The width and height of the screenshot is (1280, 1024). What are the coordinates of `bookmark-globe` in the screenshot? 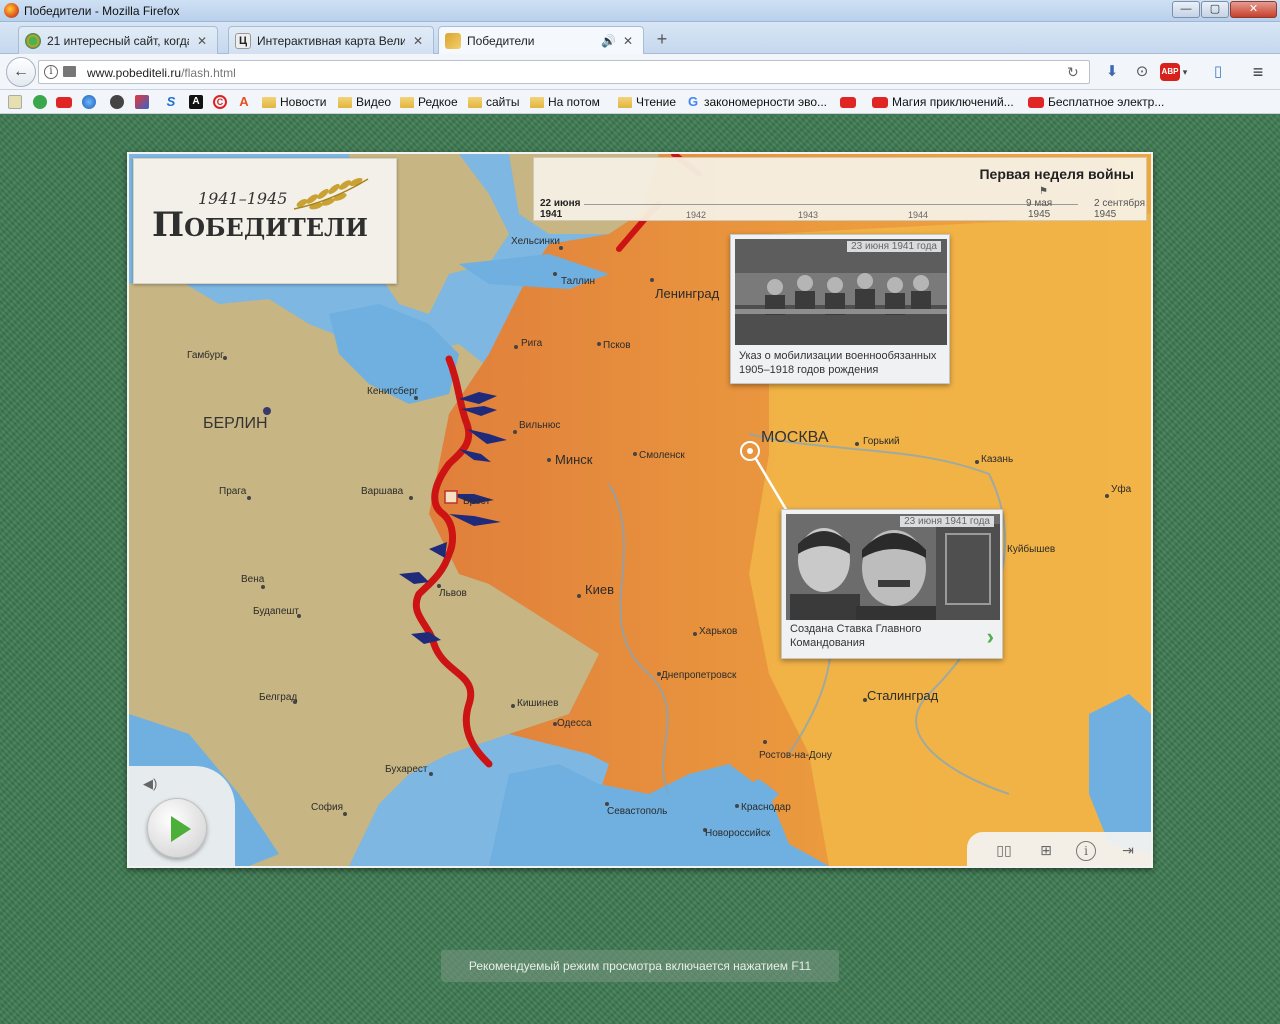 It's located at (89, 102).